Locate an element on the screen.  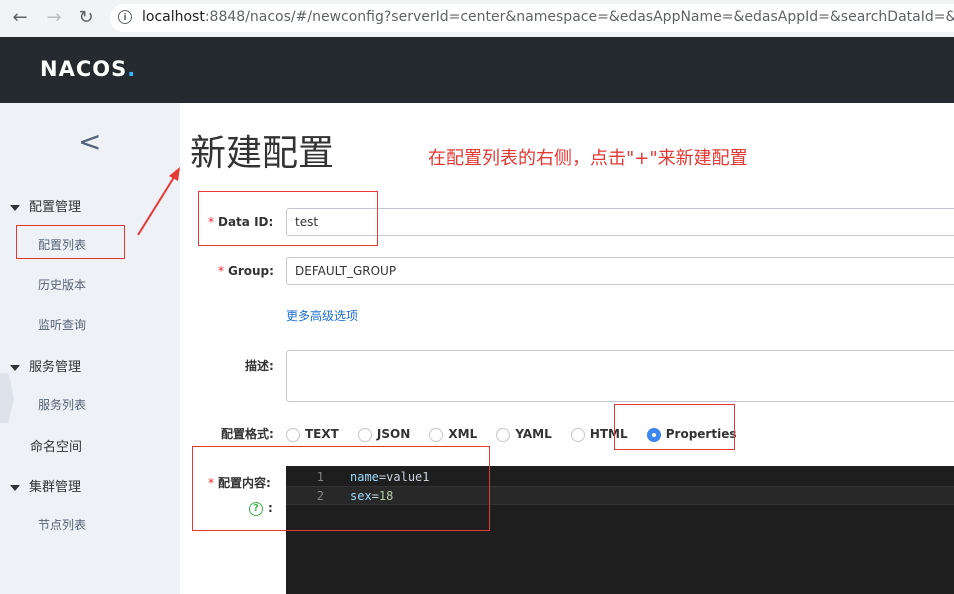
radio-label: XML is located at coordinates (463, 434).